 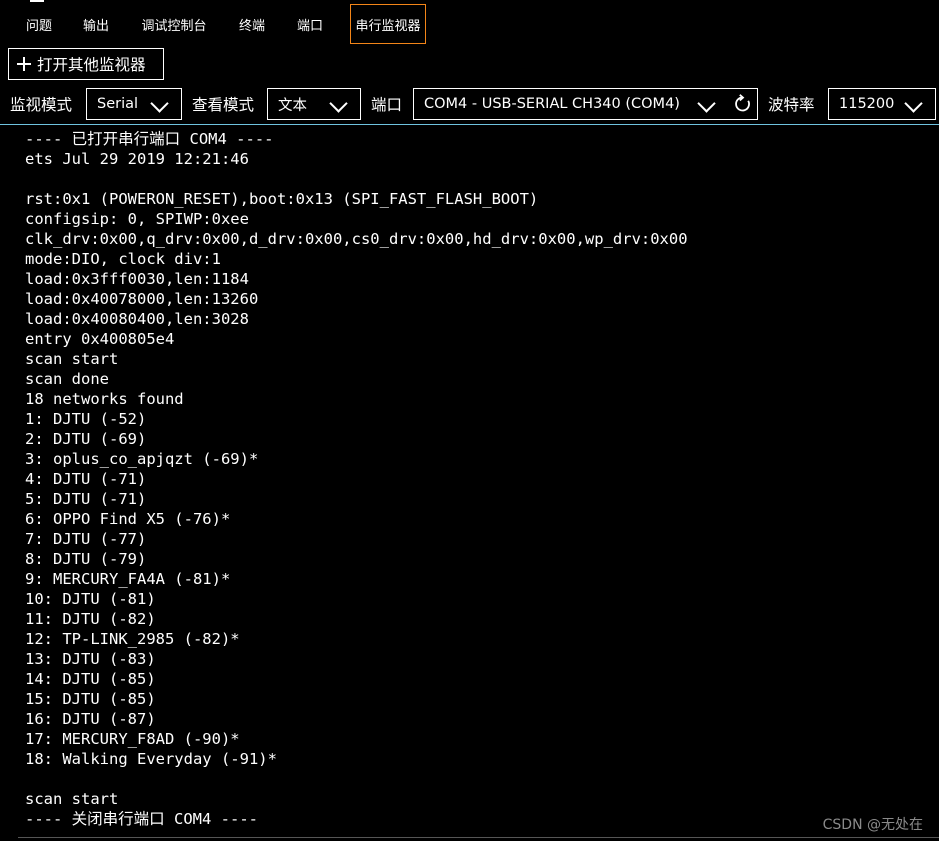 I want to click on baud-rate-label: 波特率, so click(x=791, y=105).